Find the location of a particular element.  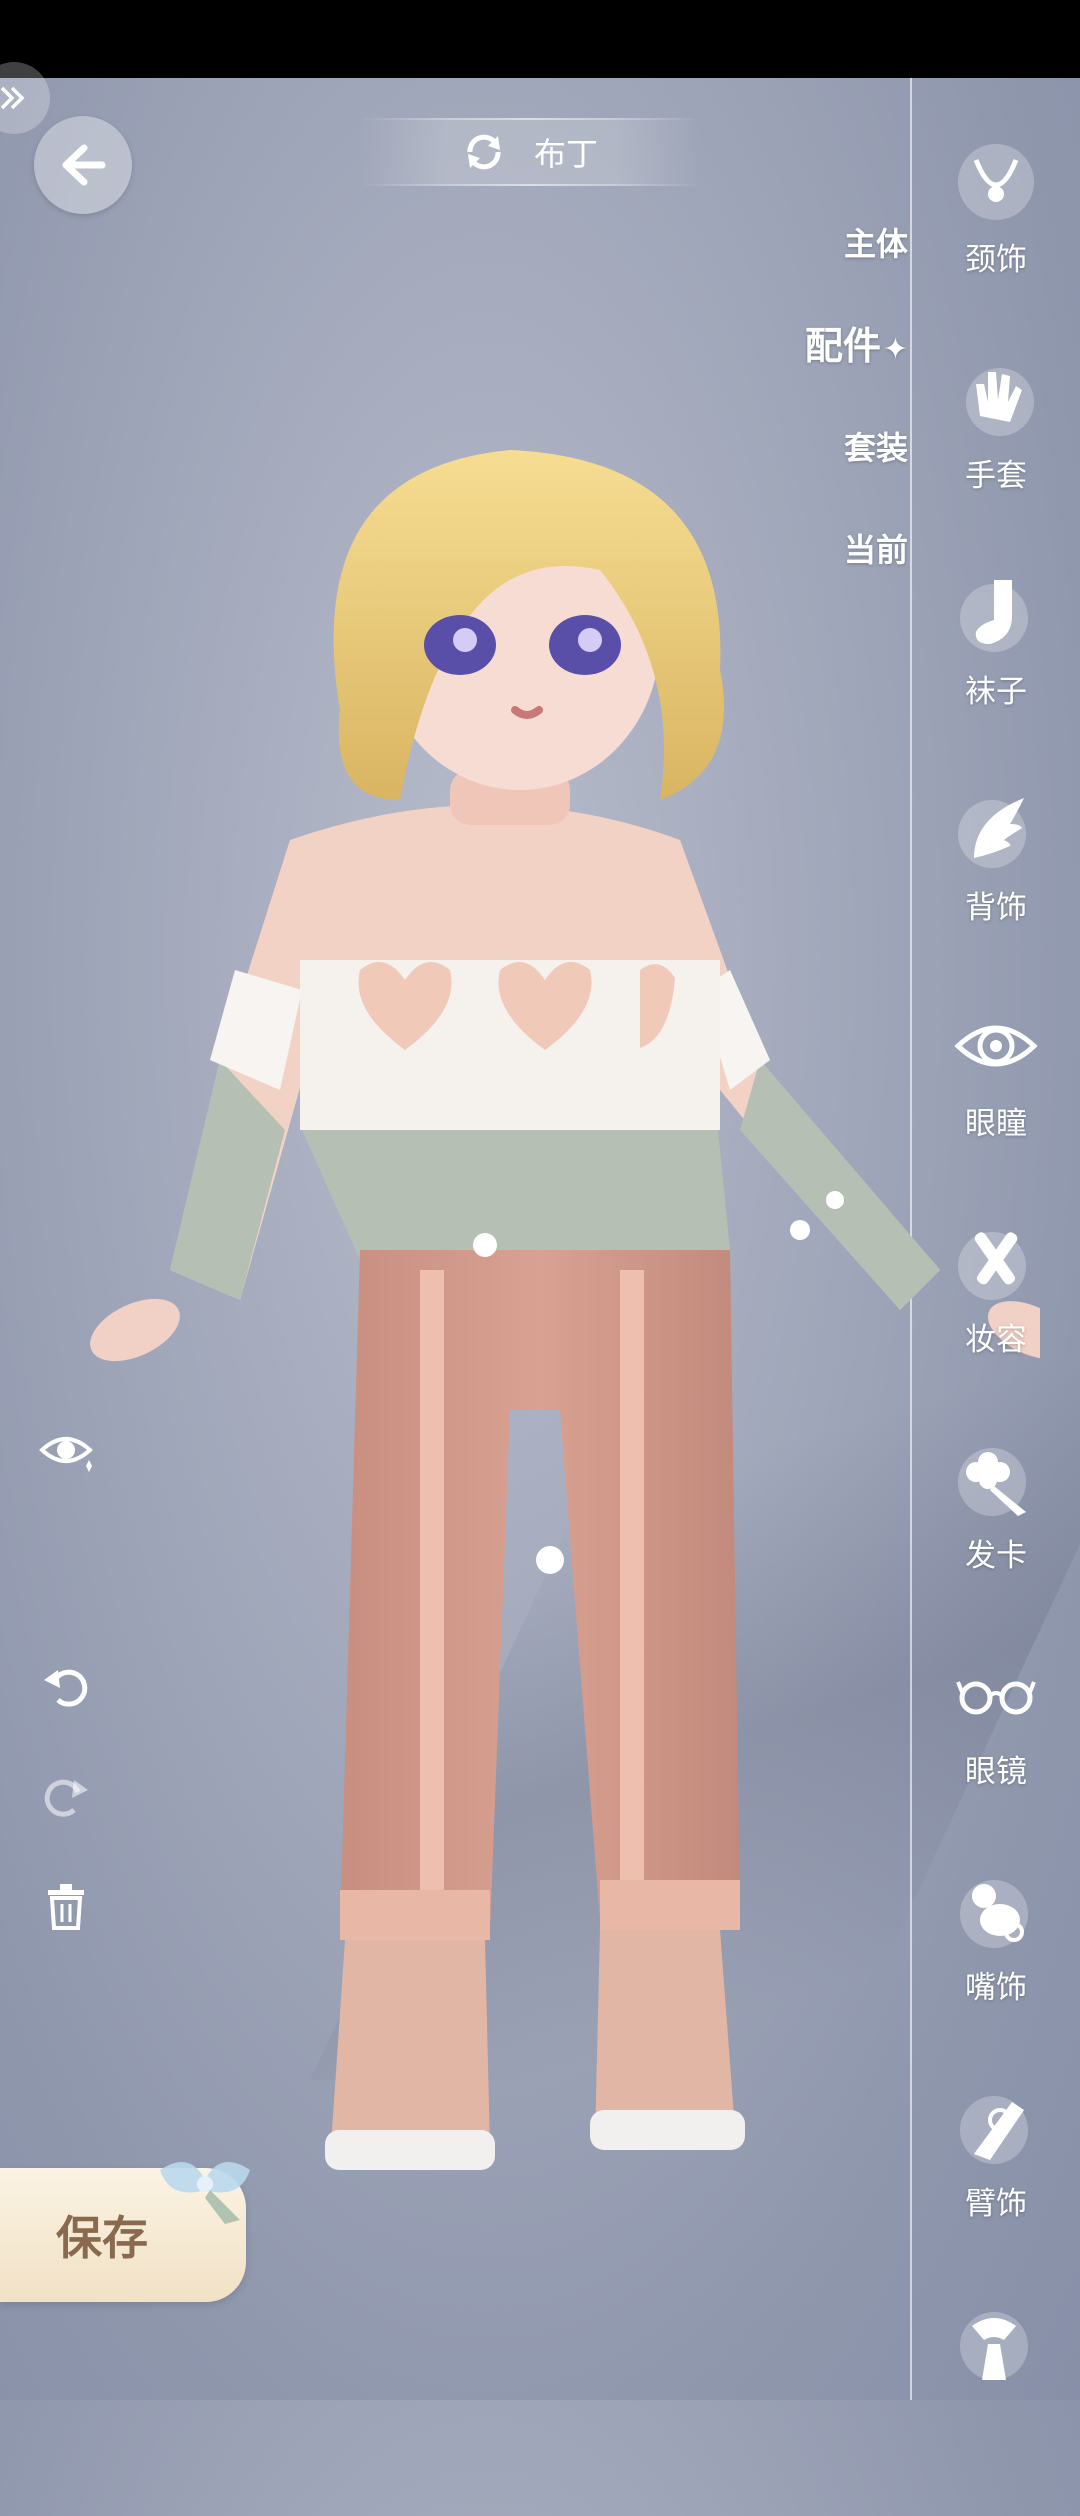

undo-button is located at coordinates (66, 1686).